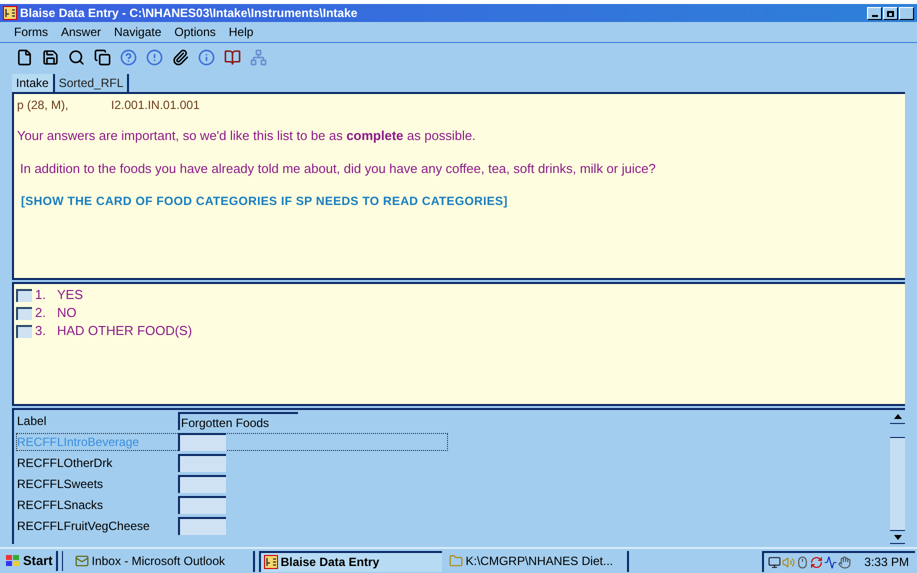  Describe the element at coordinates (241, 32) in the screenshot. I see `menu-item: Help` at that location.